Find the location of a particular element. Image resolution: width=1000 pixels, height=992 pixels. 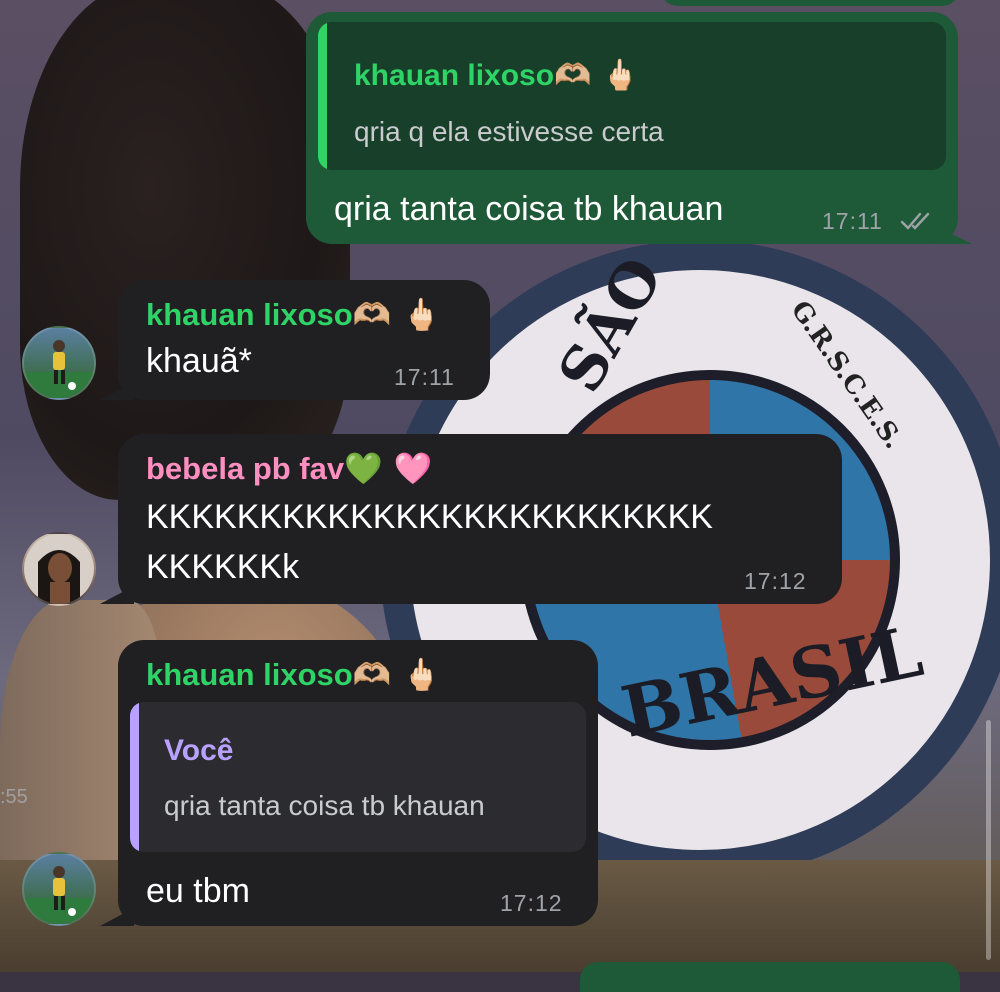

quoted-message-text: qria q ela estivesse certa is located at coordinates (509, 131).